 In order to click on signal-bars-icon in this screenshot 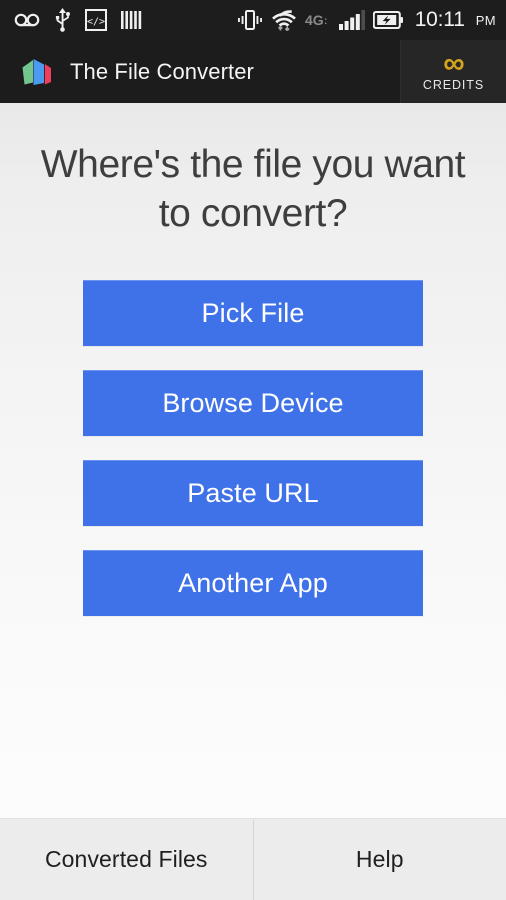, I will do `click(352, 20)`.